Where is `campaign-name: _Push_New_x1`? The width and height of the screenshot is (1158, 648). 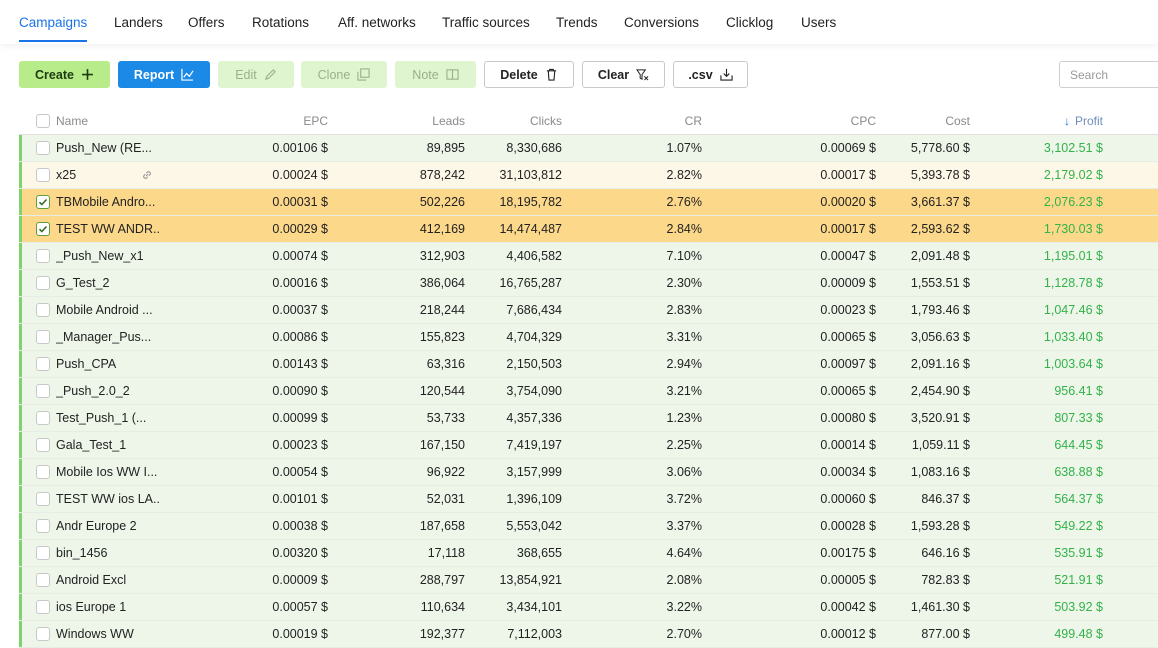
campaign-name: _Push_New_x1 is located at coordinates (108, 256).